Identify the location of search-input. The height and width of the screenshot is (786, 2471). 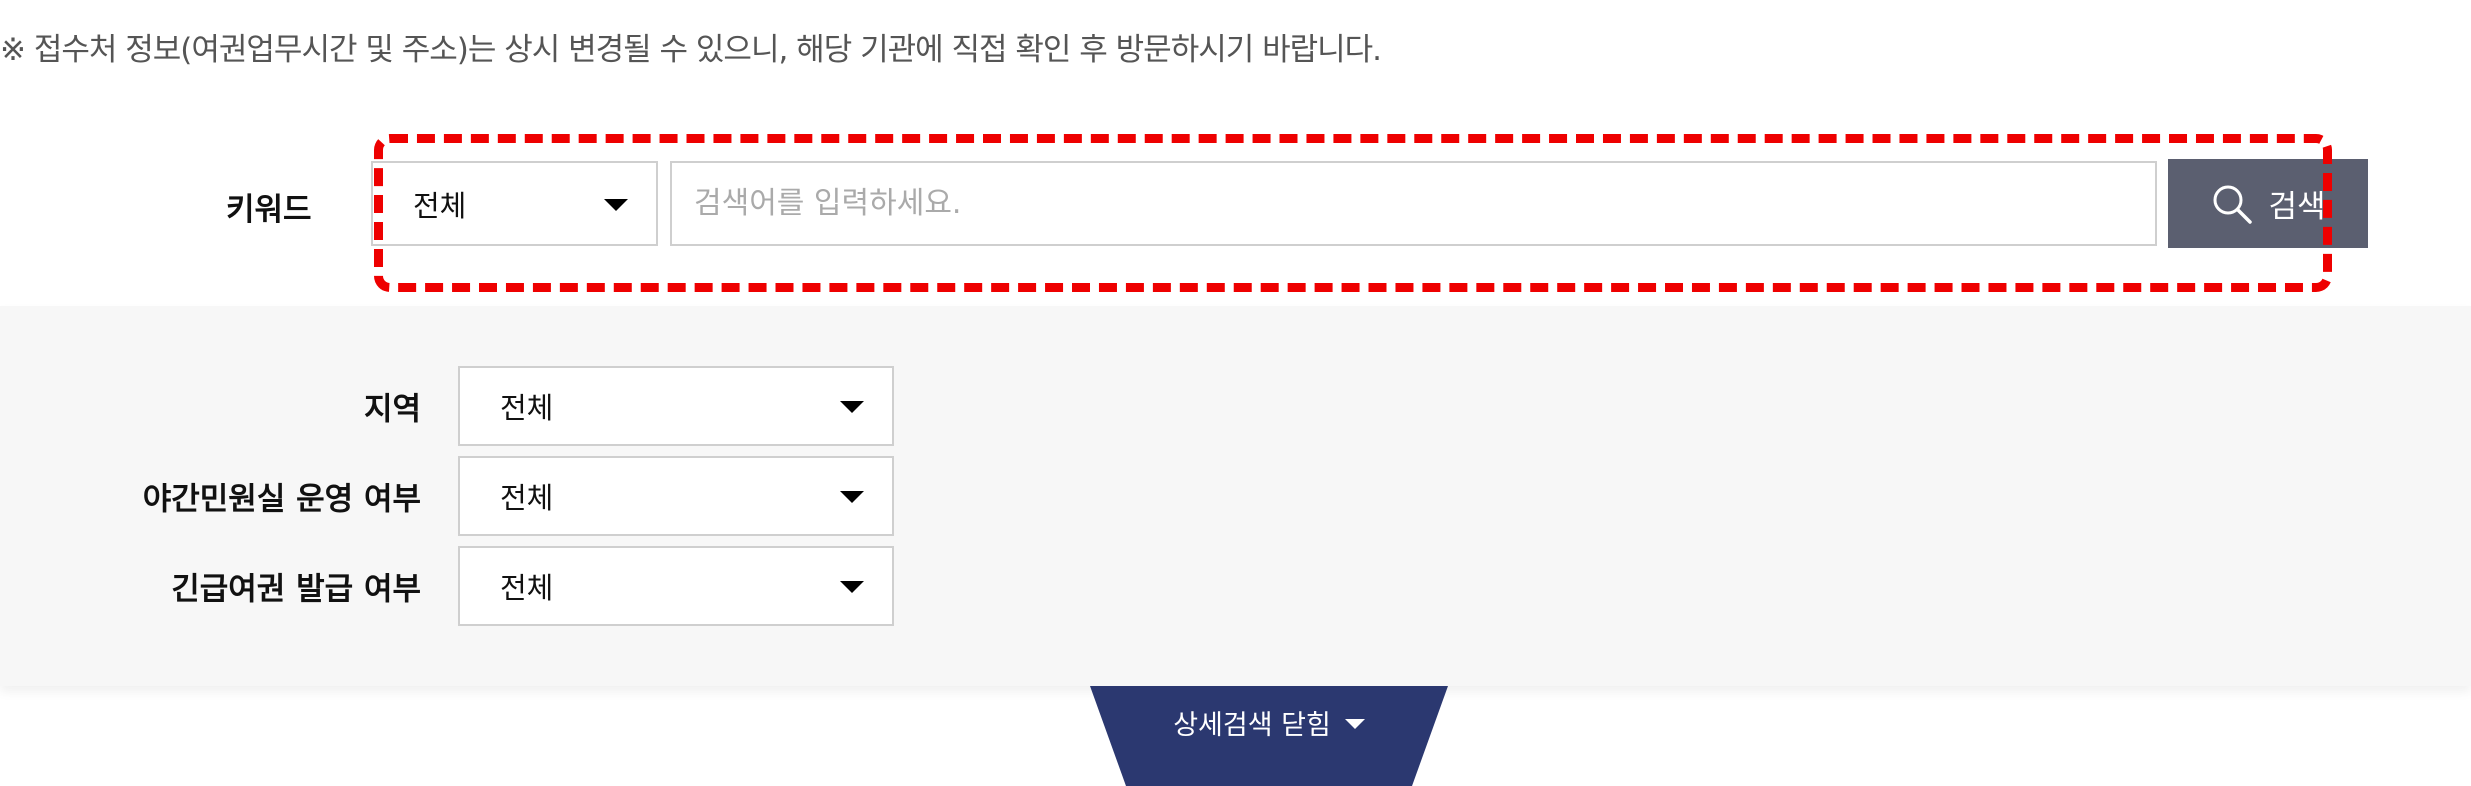
(1413, 203).